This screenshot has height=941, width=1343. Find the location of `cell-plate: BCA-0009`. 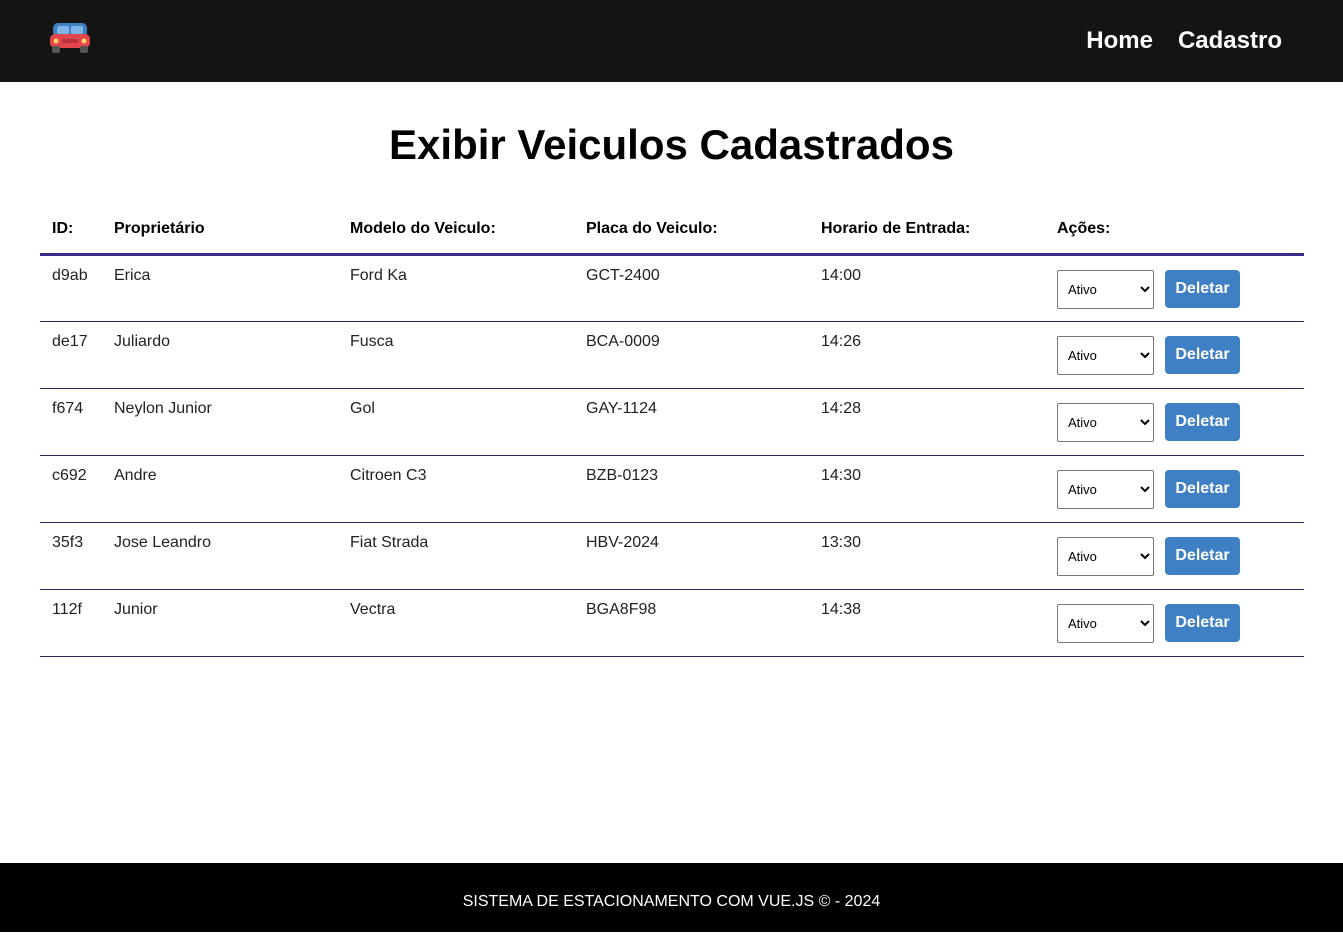

cell-plate: BCA-0009 is located at coordinates (691, 355).